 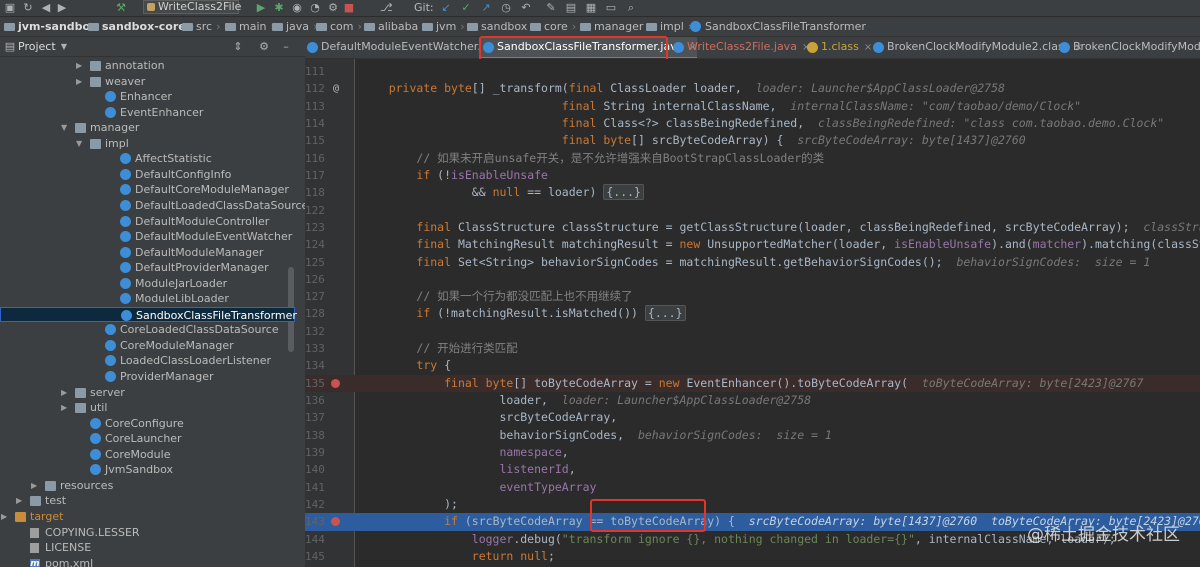 I want to click on git-rollback-icon: ↶, so click(x=526, y=8).